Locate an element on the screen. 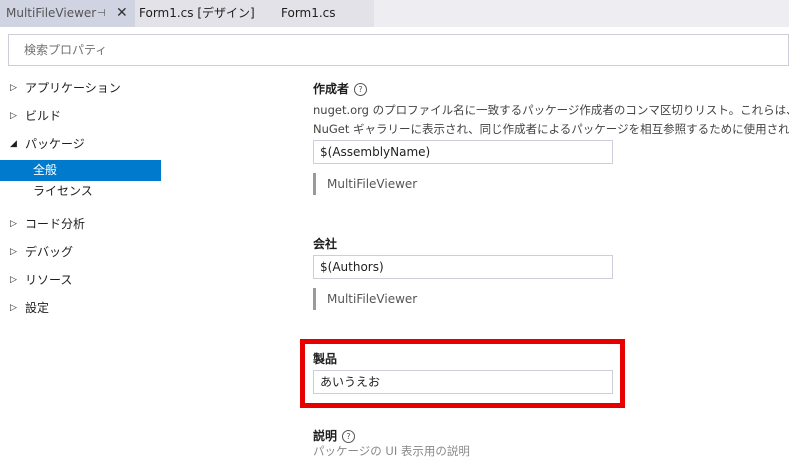  tab-label: Form1.cs [デザイン] is located at coordinates (197, 13).